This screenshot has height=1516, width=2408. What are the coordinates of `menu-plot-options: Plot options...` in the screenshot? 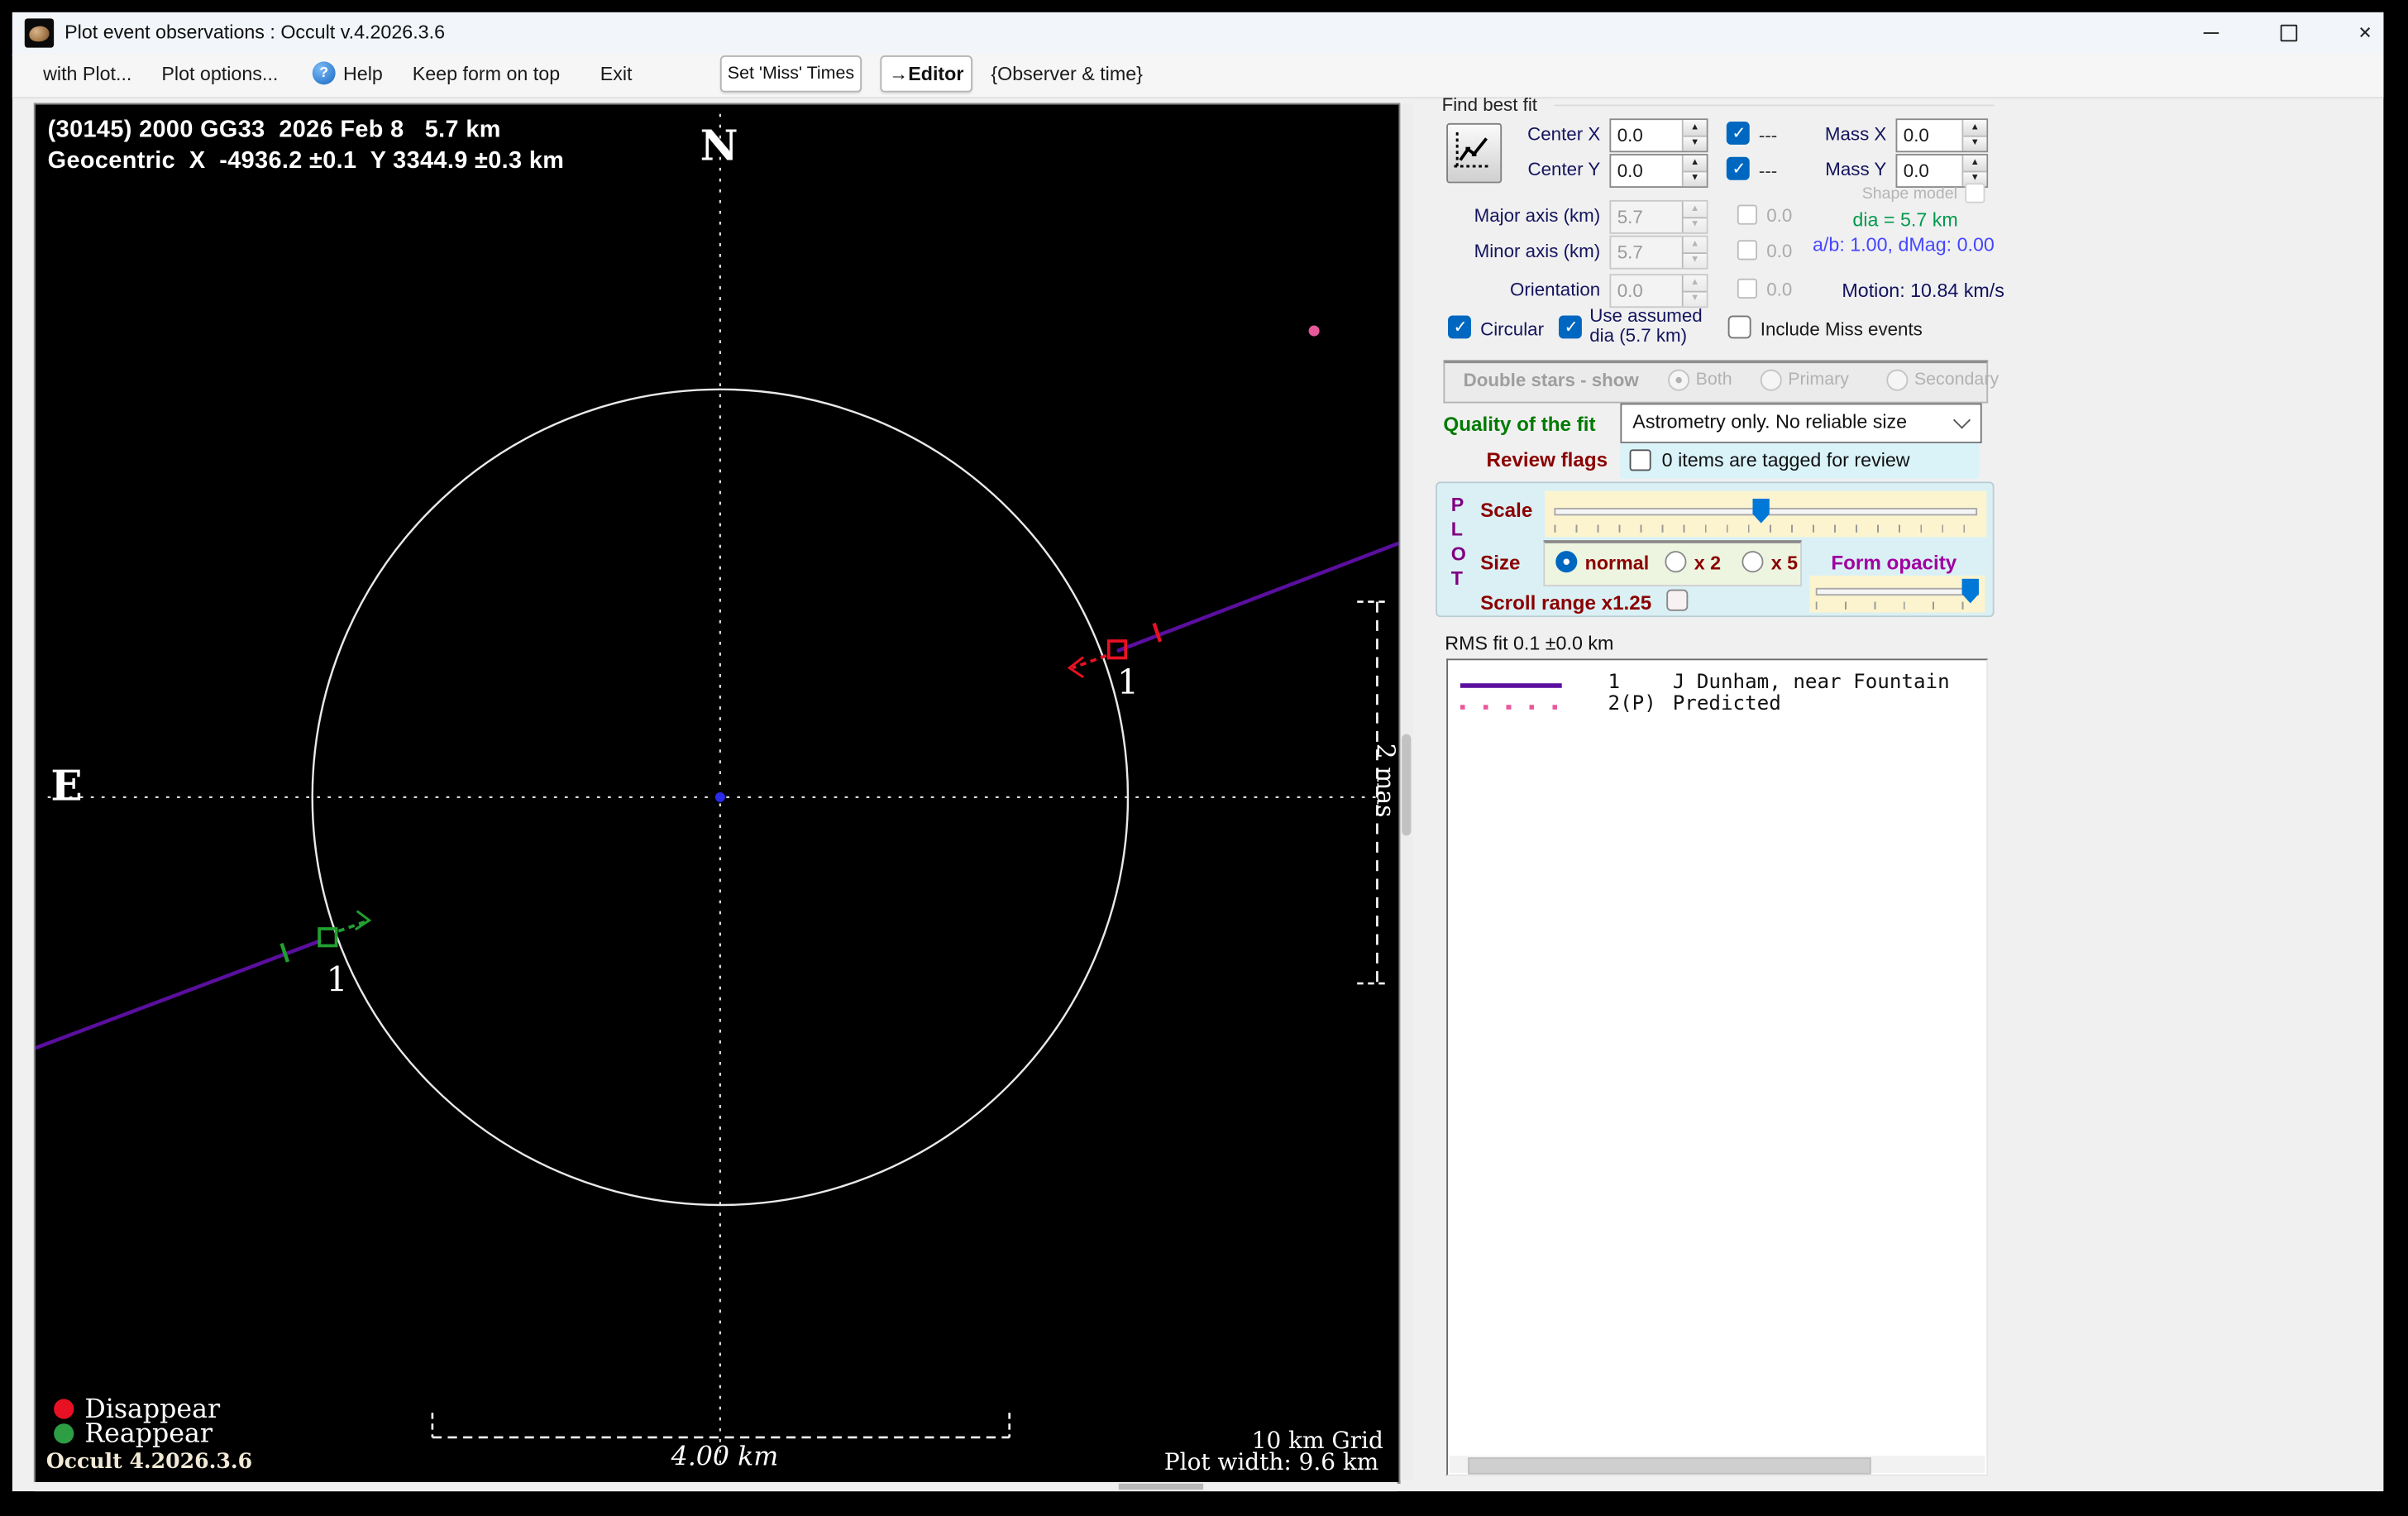 It's located at (219, 73).